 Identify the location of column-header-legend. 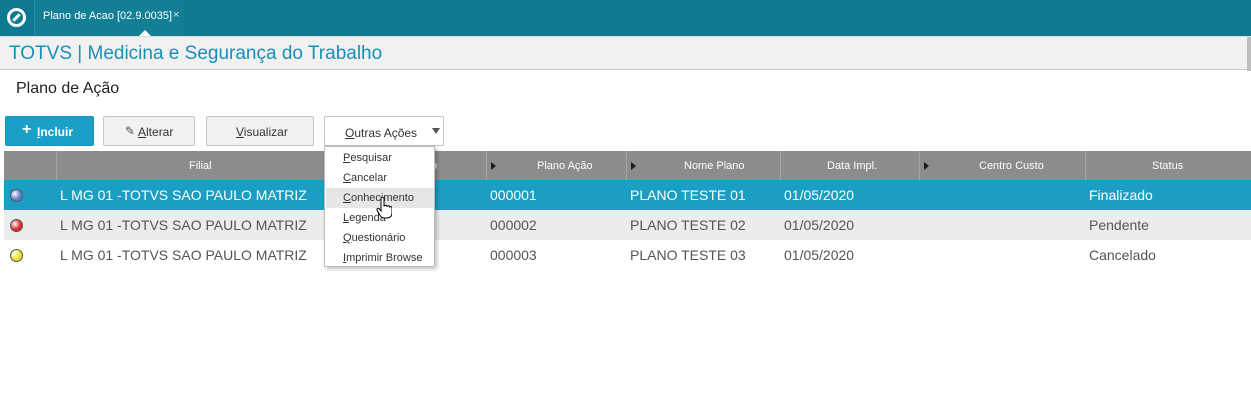
(30, 165).